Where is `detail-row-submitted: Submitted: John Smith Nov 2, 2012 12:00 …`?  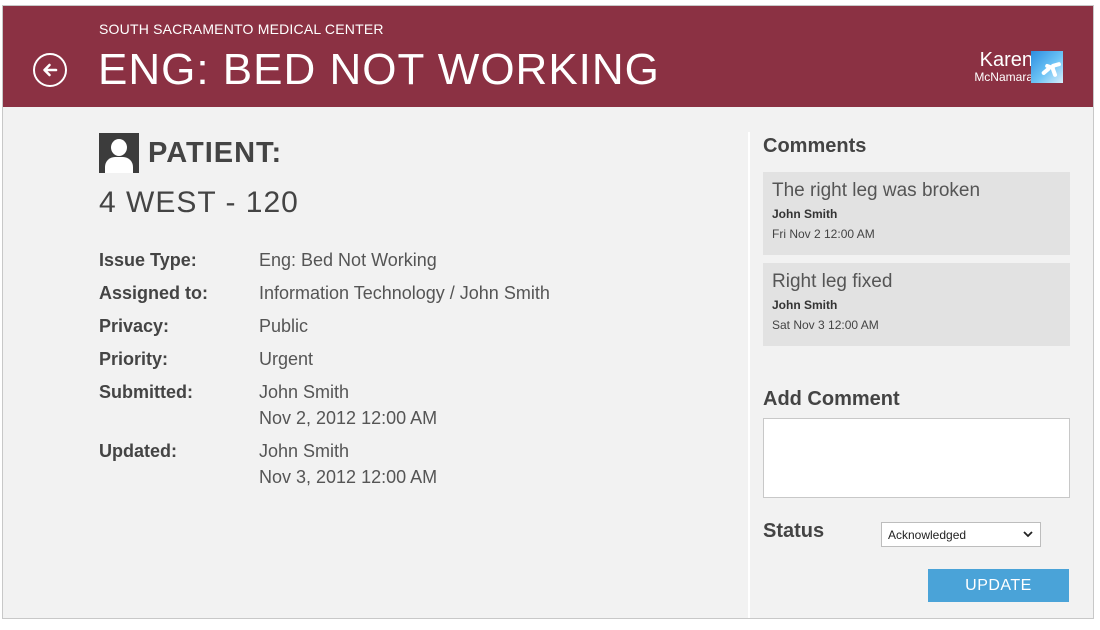 detail-row-submitted: Submitted: John Smith Nov 2, 2012 12:00 … is located at coordinates (324, 405).